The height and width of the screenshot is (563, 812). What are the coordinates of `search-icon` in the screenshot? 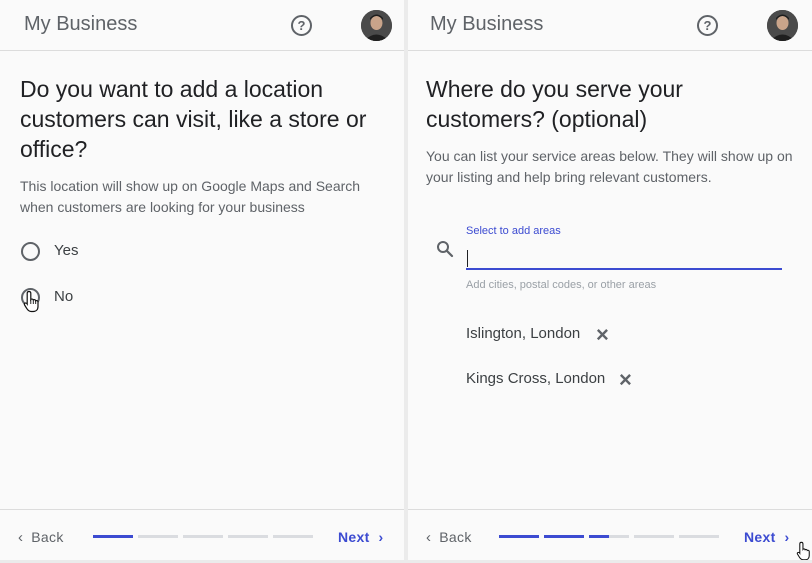 It's located at (445, 249).